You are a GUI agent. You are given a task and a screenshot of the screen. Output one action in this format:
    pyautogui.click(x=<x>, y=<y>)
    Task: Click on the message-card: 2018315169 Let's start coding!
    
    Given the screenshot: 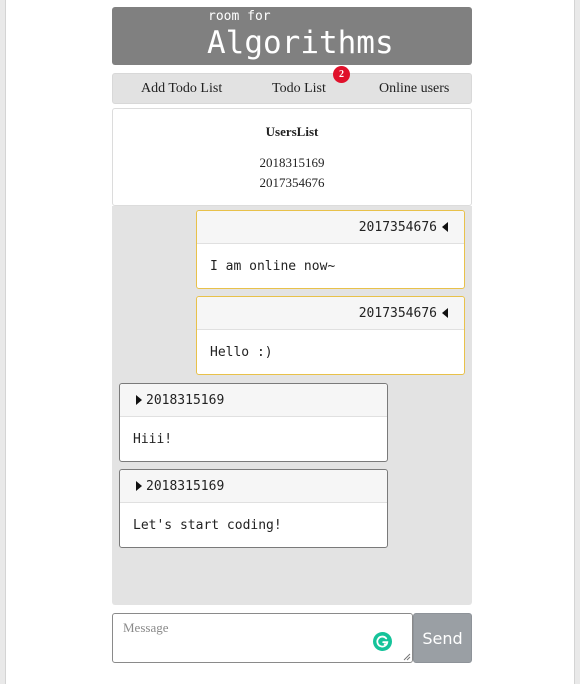 What is the action you would take?
    pyautogui.click(x=253, y=508)
    